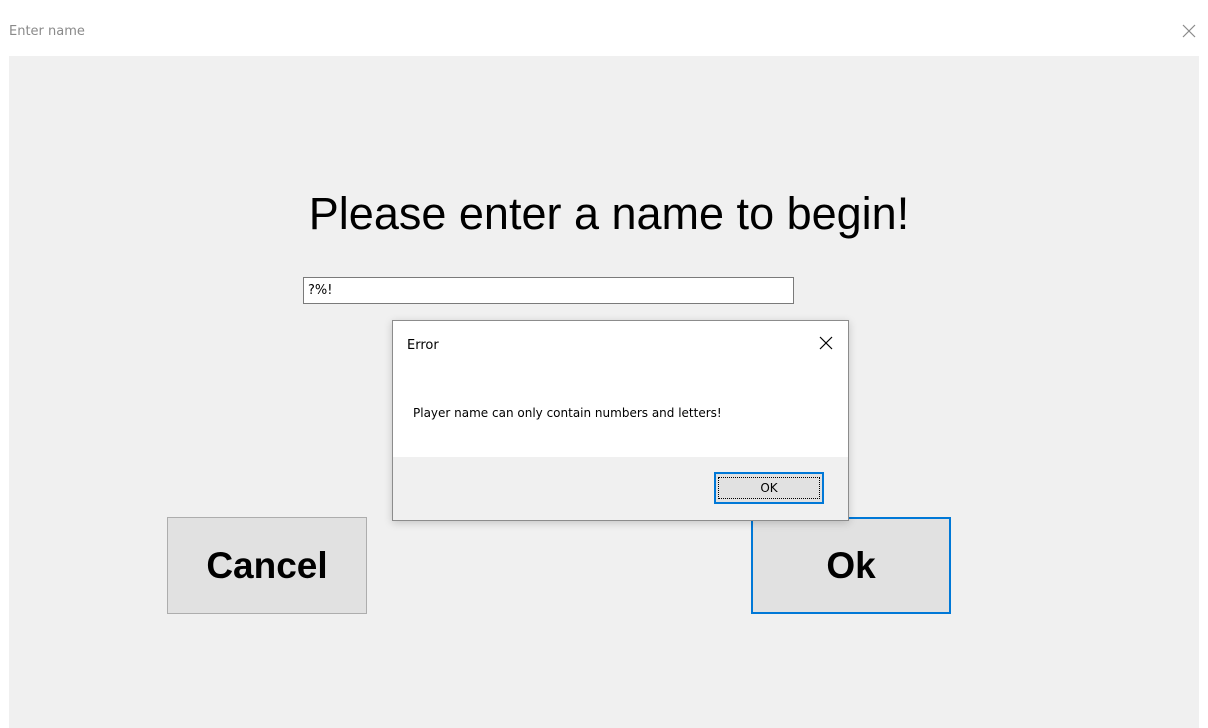  What do you see at coordinates (423, 345) in the screenshot?
I see `error-dialog-title: Error` at bounding box center [423, 345].